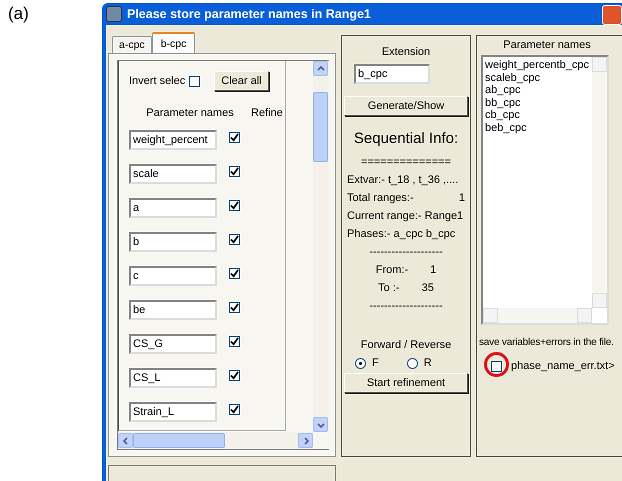 The height and width of the screenshot is (481, 622). What do you see at coordinates (241, 81) in the screenshot?
I see `clear-all-button: Clear all` at bounding box center [241, 81].